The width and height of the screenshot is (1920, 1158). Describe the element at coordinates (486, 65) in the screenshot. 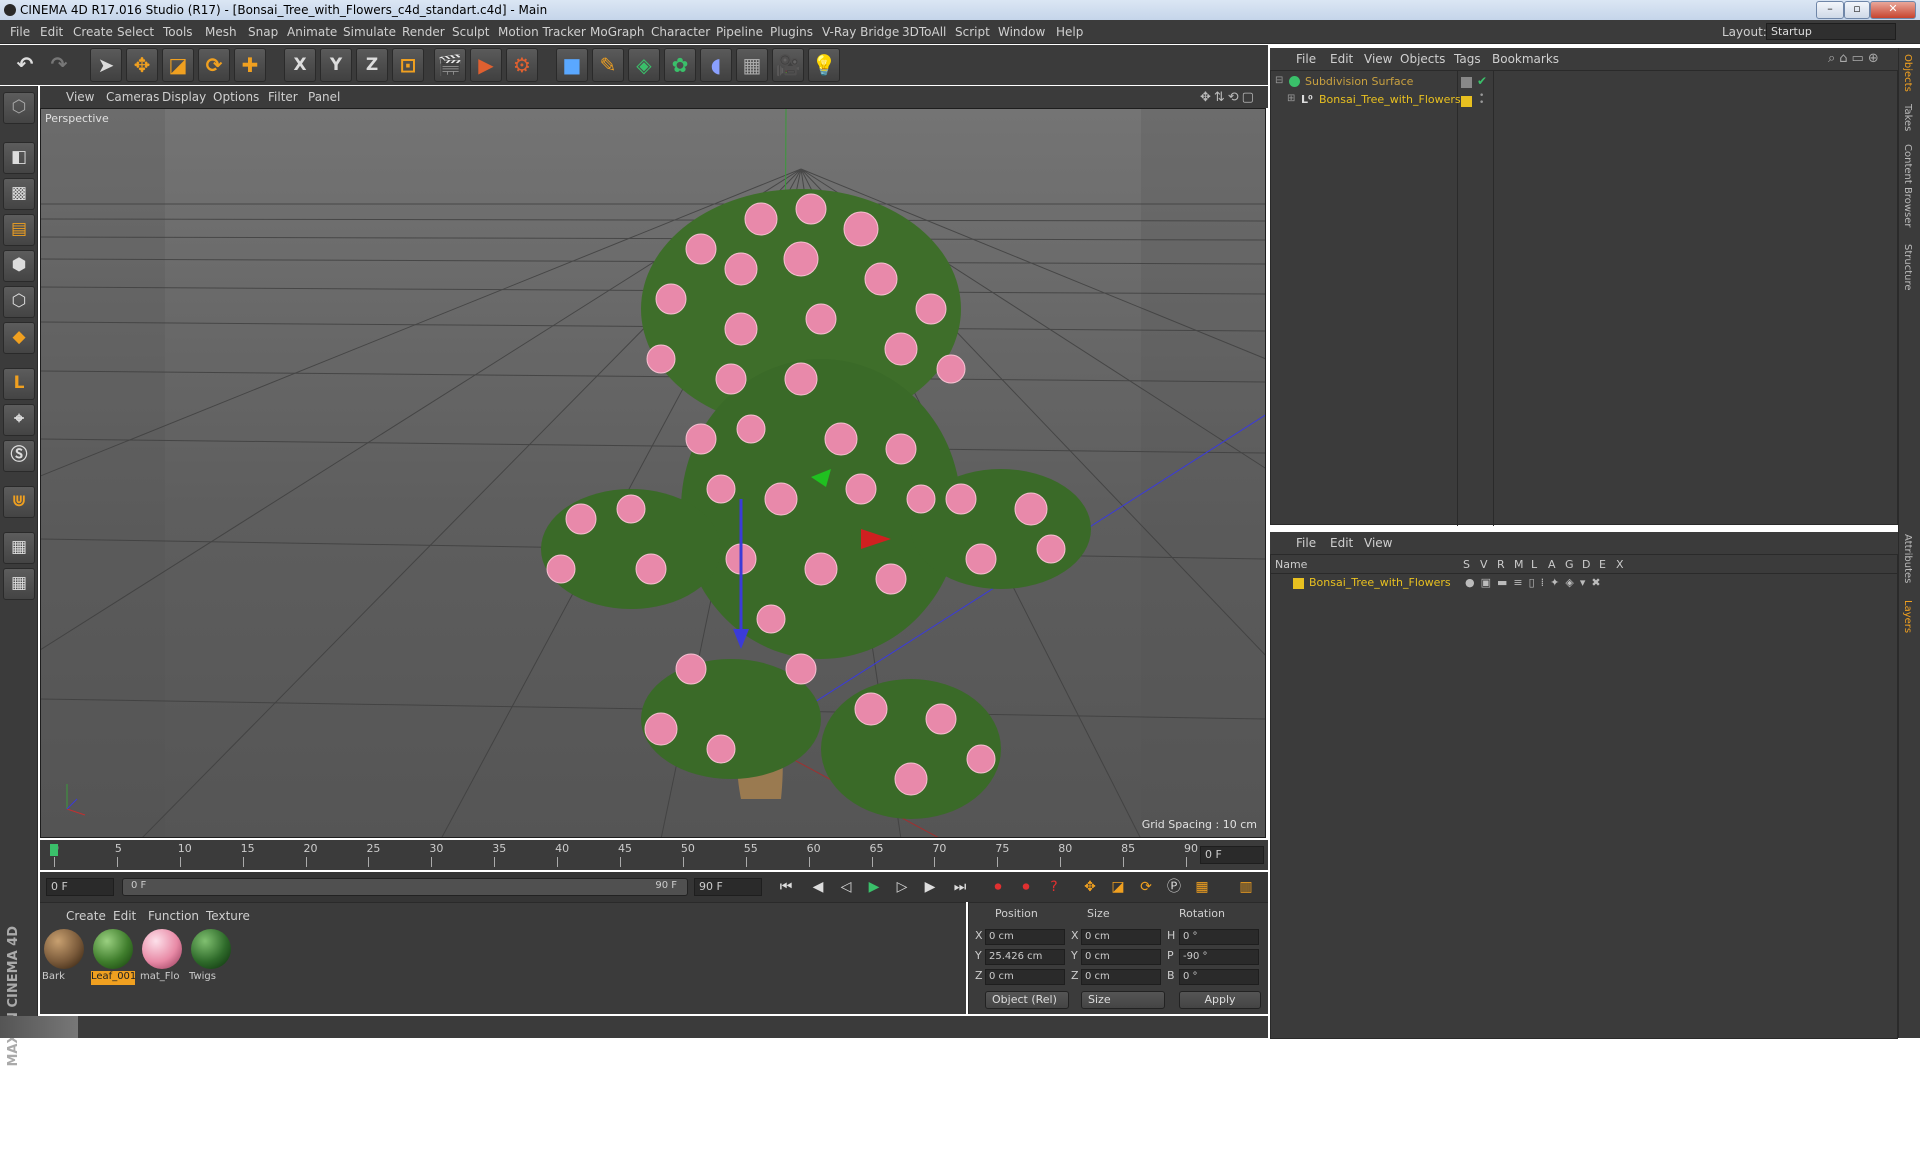

I see `render-picture-viewer-button: ▶` at that location.